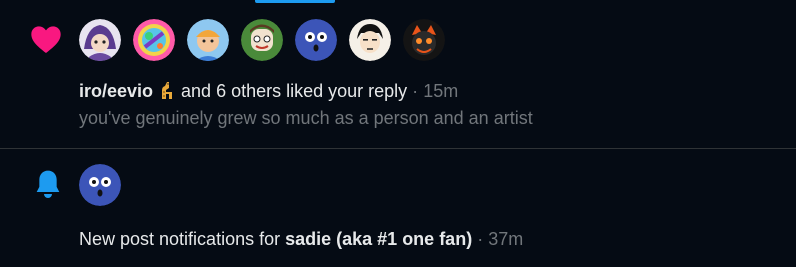 The image size is (796, 267). I want to click on user-name-link: sadie (aka #1 one fan), so click(378, 239).